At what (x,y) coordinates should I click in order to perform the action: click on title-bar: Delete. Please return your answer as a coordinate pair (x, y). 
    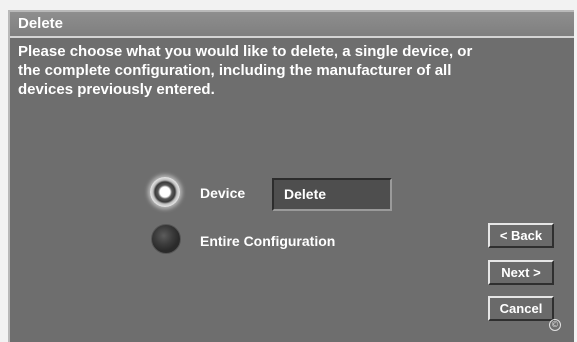
    Looking at the image, I should click on (292, 25).